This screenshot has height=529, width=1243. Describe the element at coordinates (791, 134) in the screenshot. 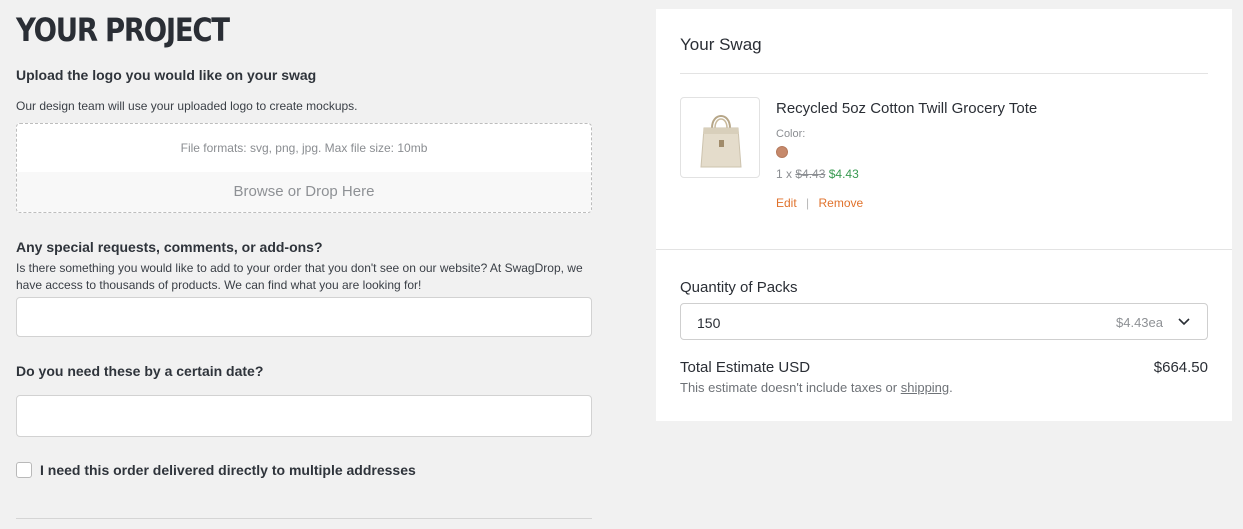

I see `color-label: Color:` at that location.